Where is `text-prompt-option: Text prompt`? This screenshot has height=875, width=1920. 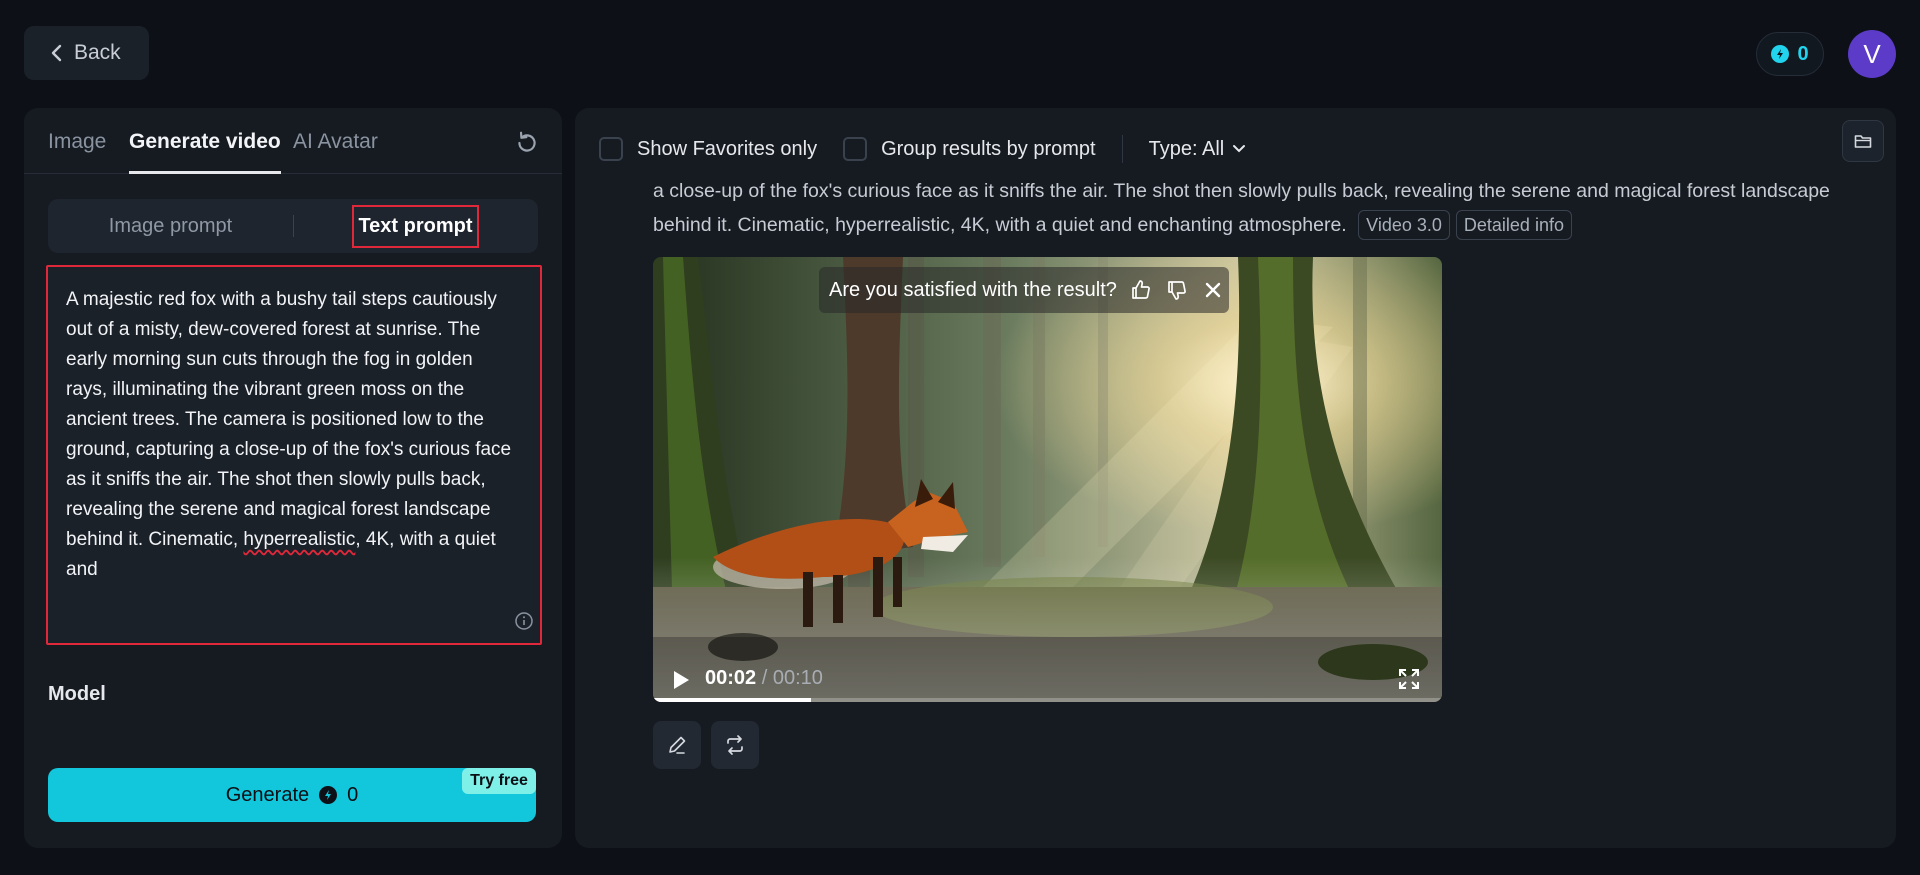
text-prompt-option: Text prompt is located at coordinates (415, 226).